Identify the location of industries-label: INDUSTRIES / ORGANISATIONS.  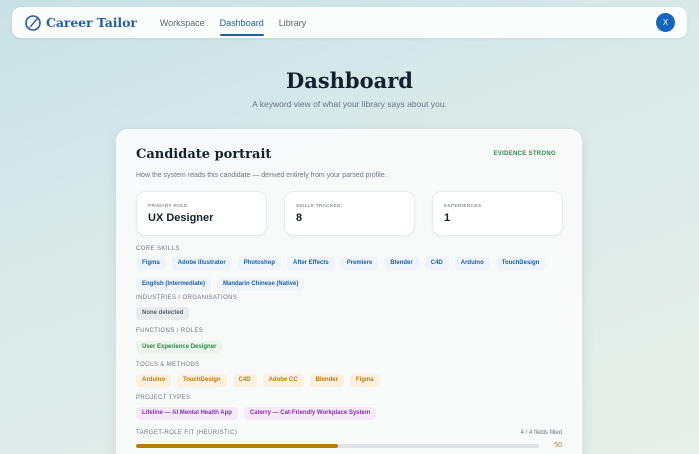
(187, 298).